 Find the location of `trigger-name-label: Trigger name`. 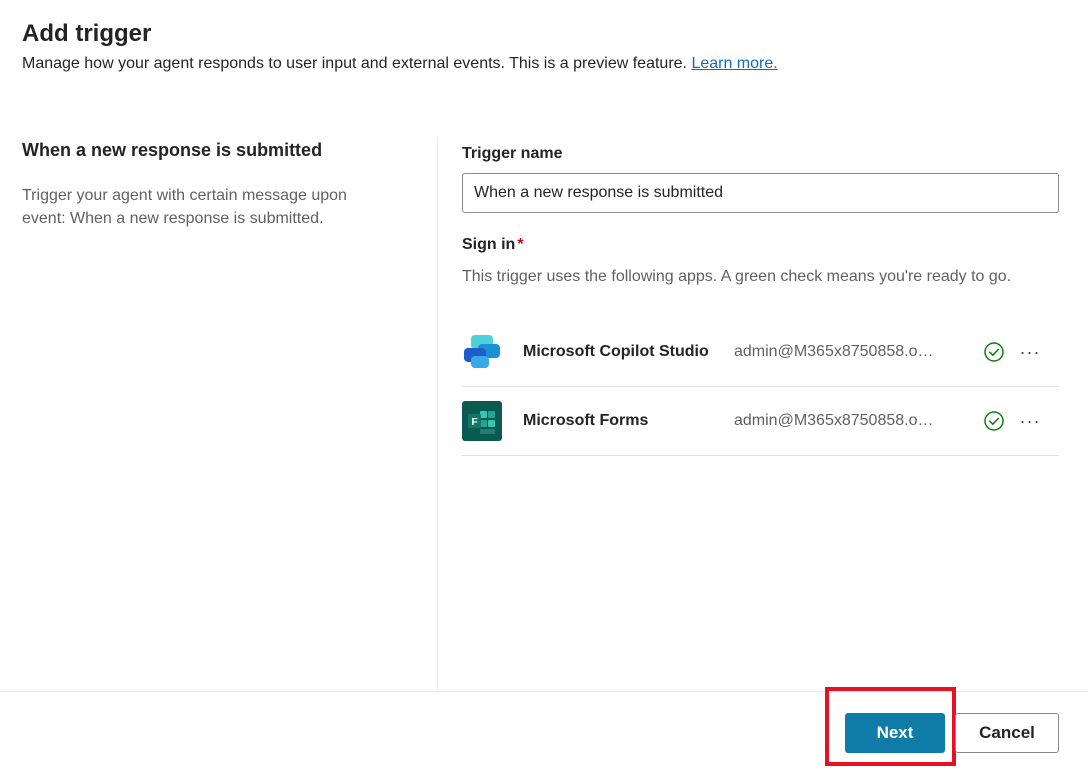

trigger-name-label: Trigger name is located at coordinates (512, 153).